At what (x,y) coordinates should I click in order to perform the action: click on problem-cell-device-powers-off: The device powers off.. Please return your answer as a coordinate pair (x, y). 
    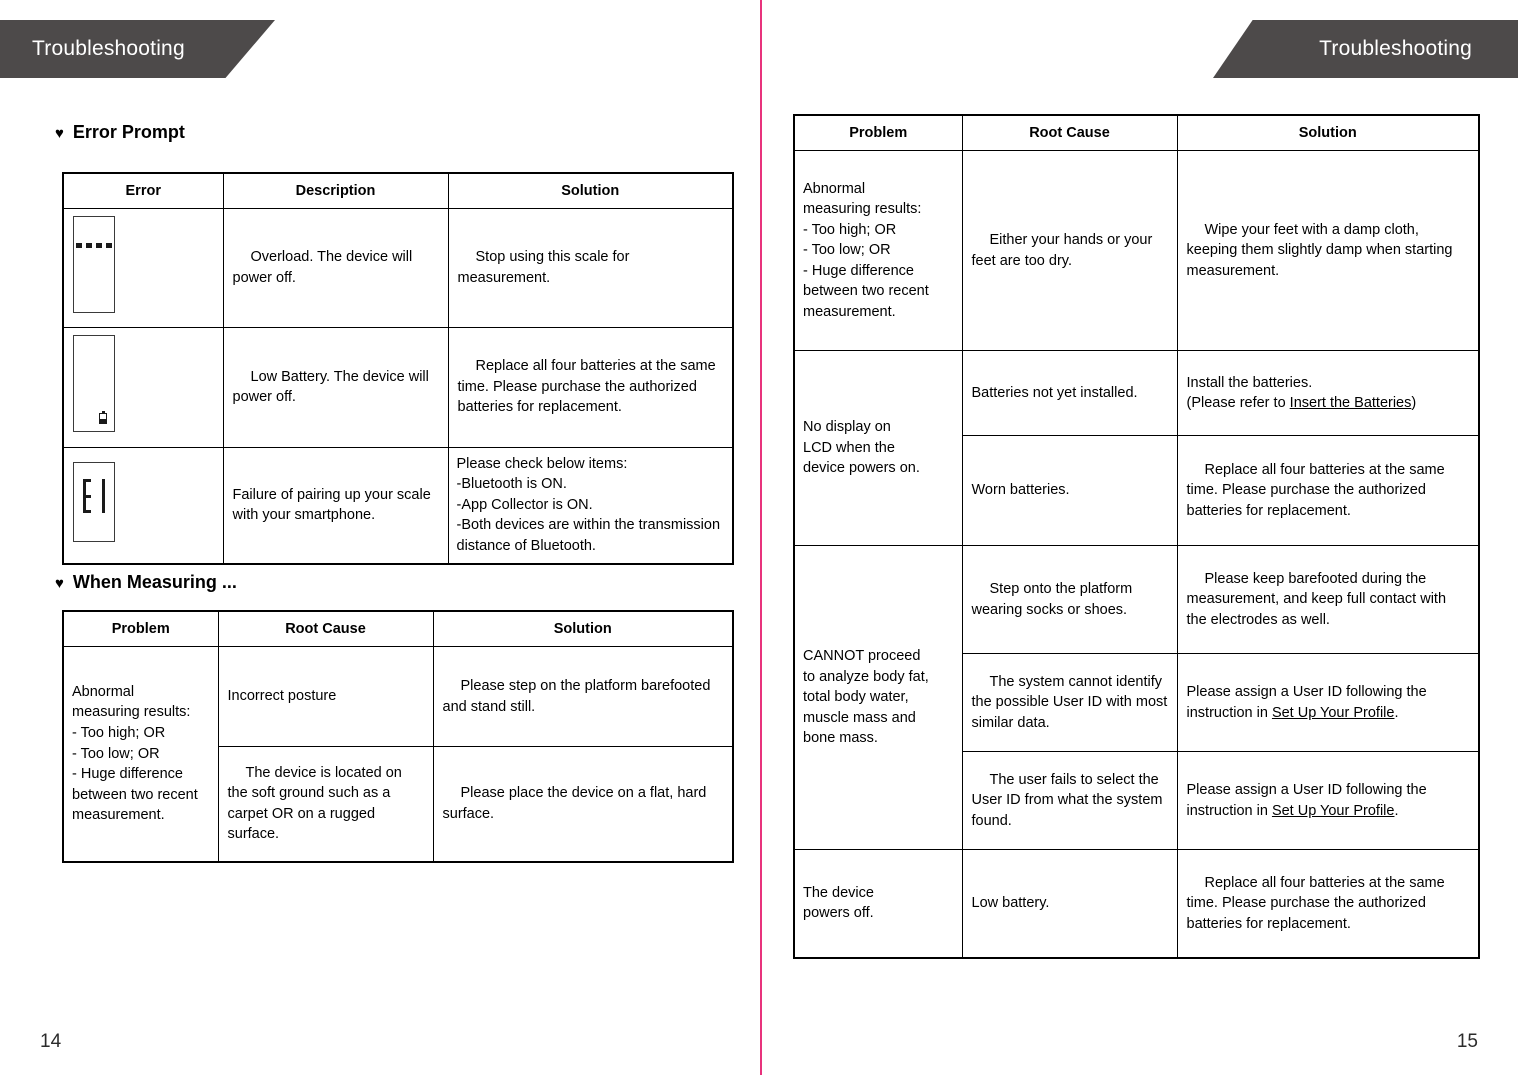
    Looking at the image, I should click on (878, 904).